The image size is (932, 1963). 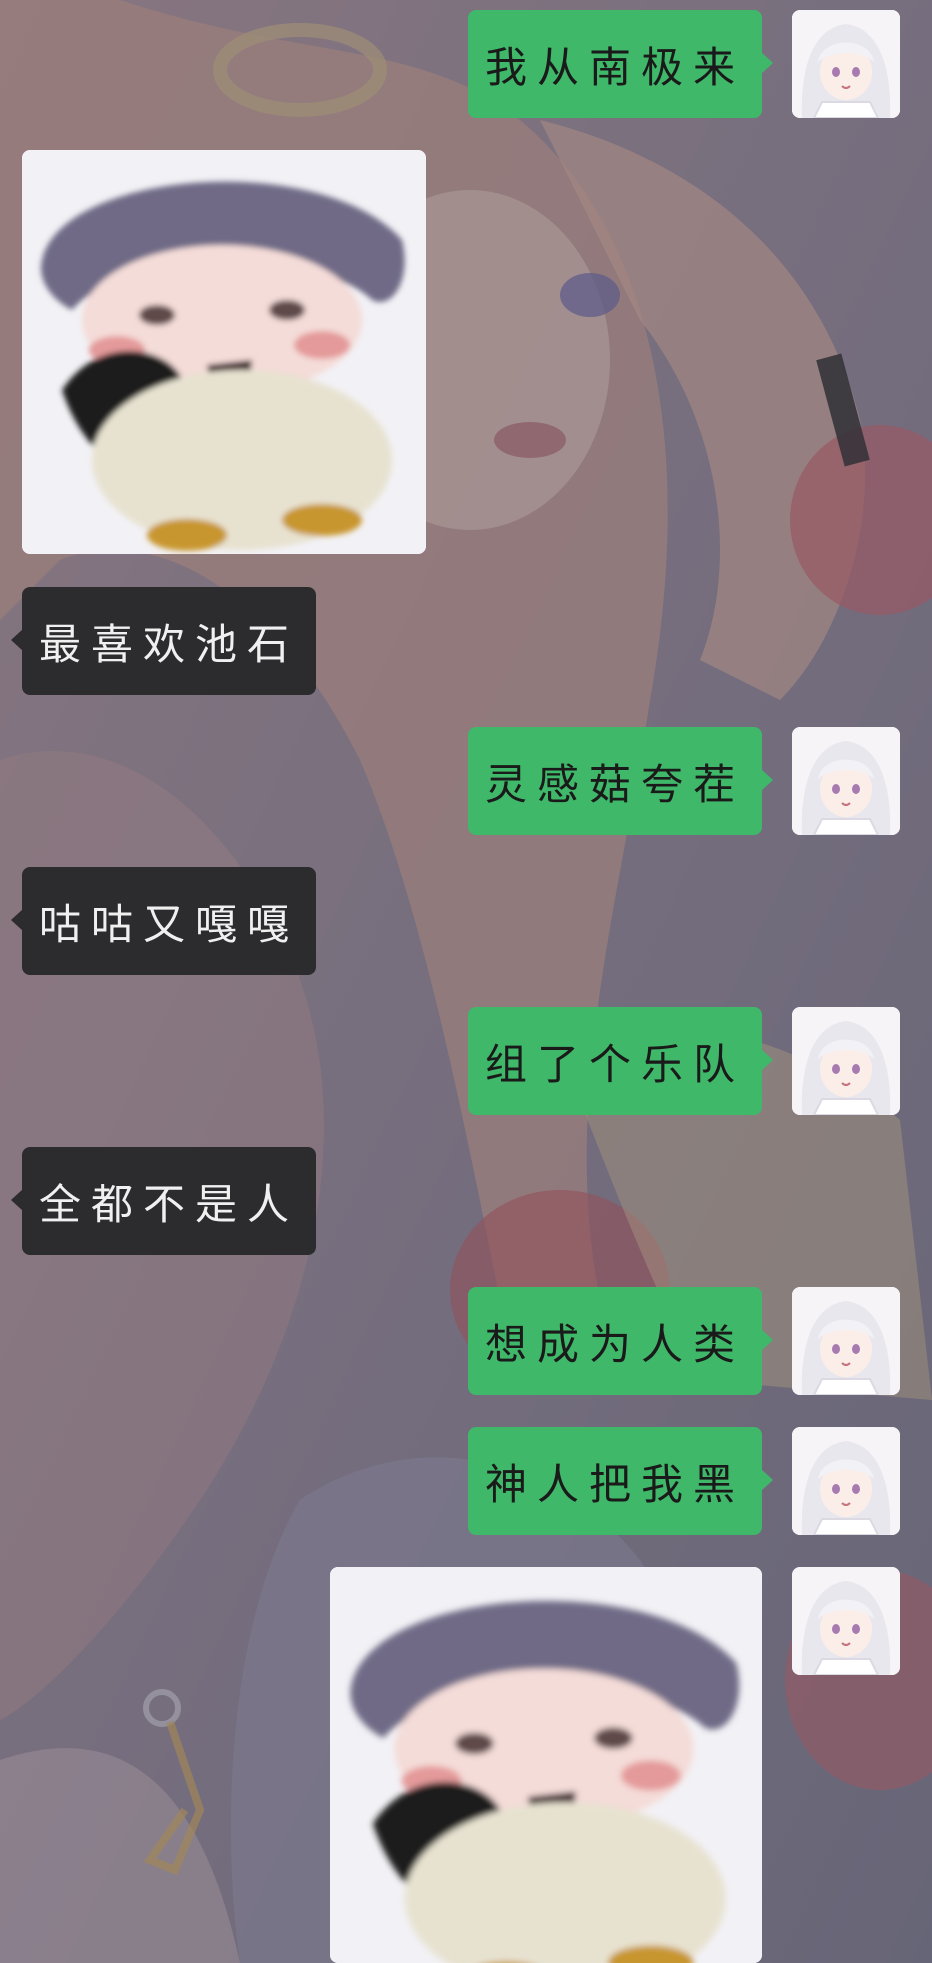 I want to click on outgoing-message-bubble: 神人把我黑, so click(x=620, y=1481).